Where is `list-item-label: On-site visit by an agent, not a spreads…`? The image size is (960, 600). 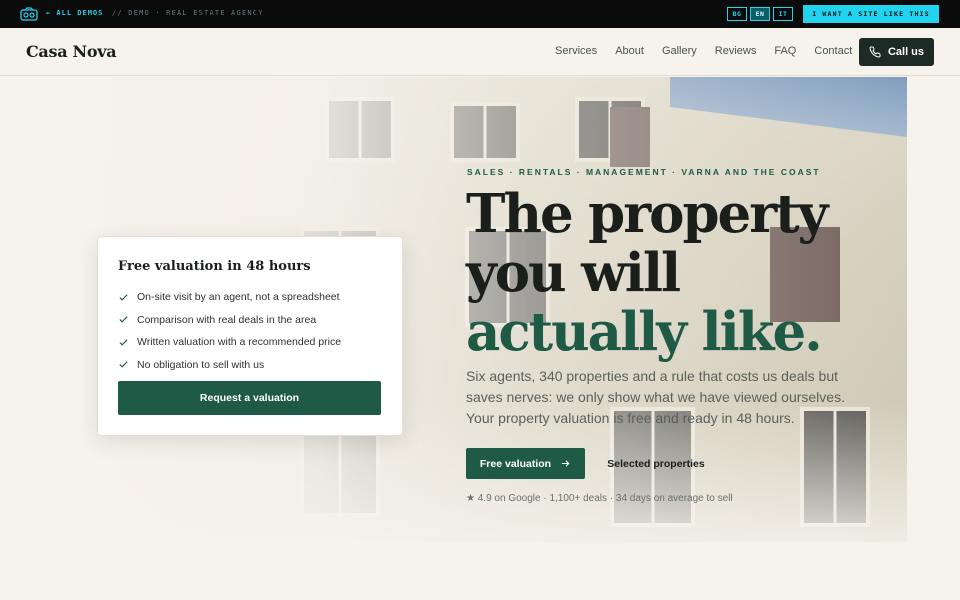
list-item-label: On-site visit by an agent, not a spreads… is located at coordinates (238, 297).